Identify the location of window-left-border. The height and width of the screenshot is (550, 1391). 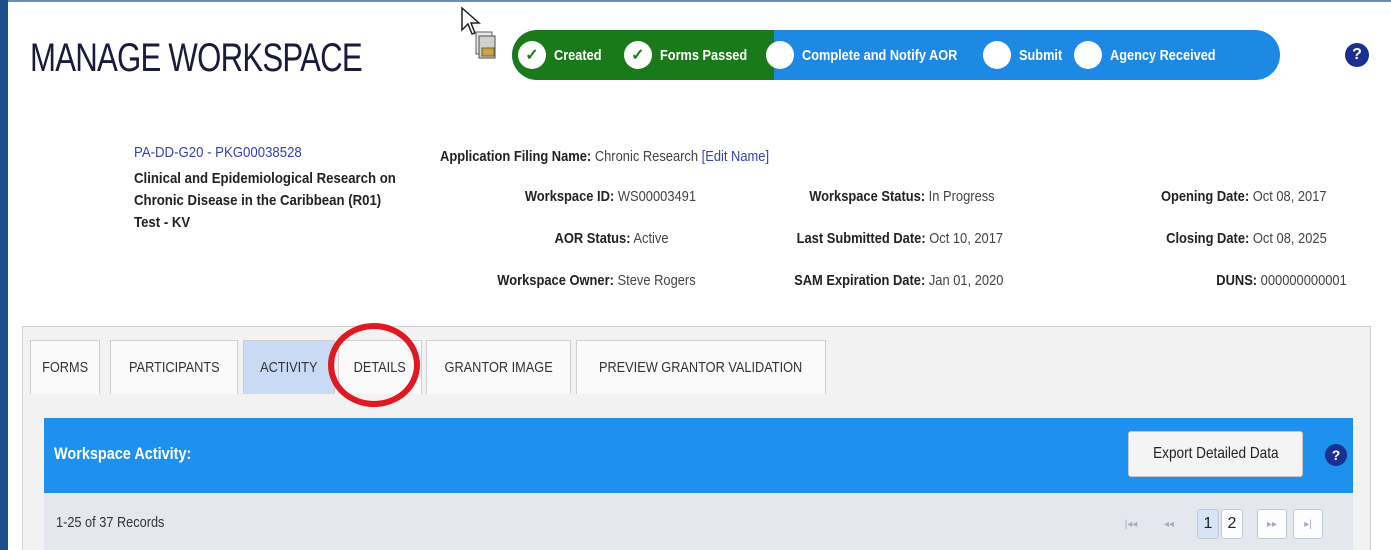
(4, 275).